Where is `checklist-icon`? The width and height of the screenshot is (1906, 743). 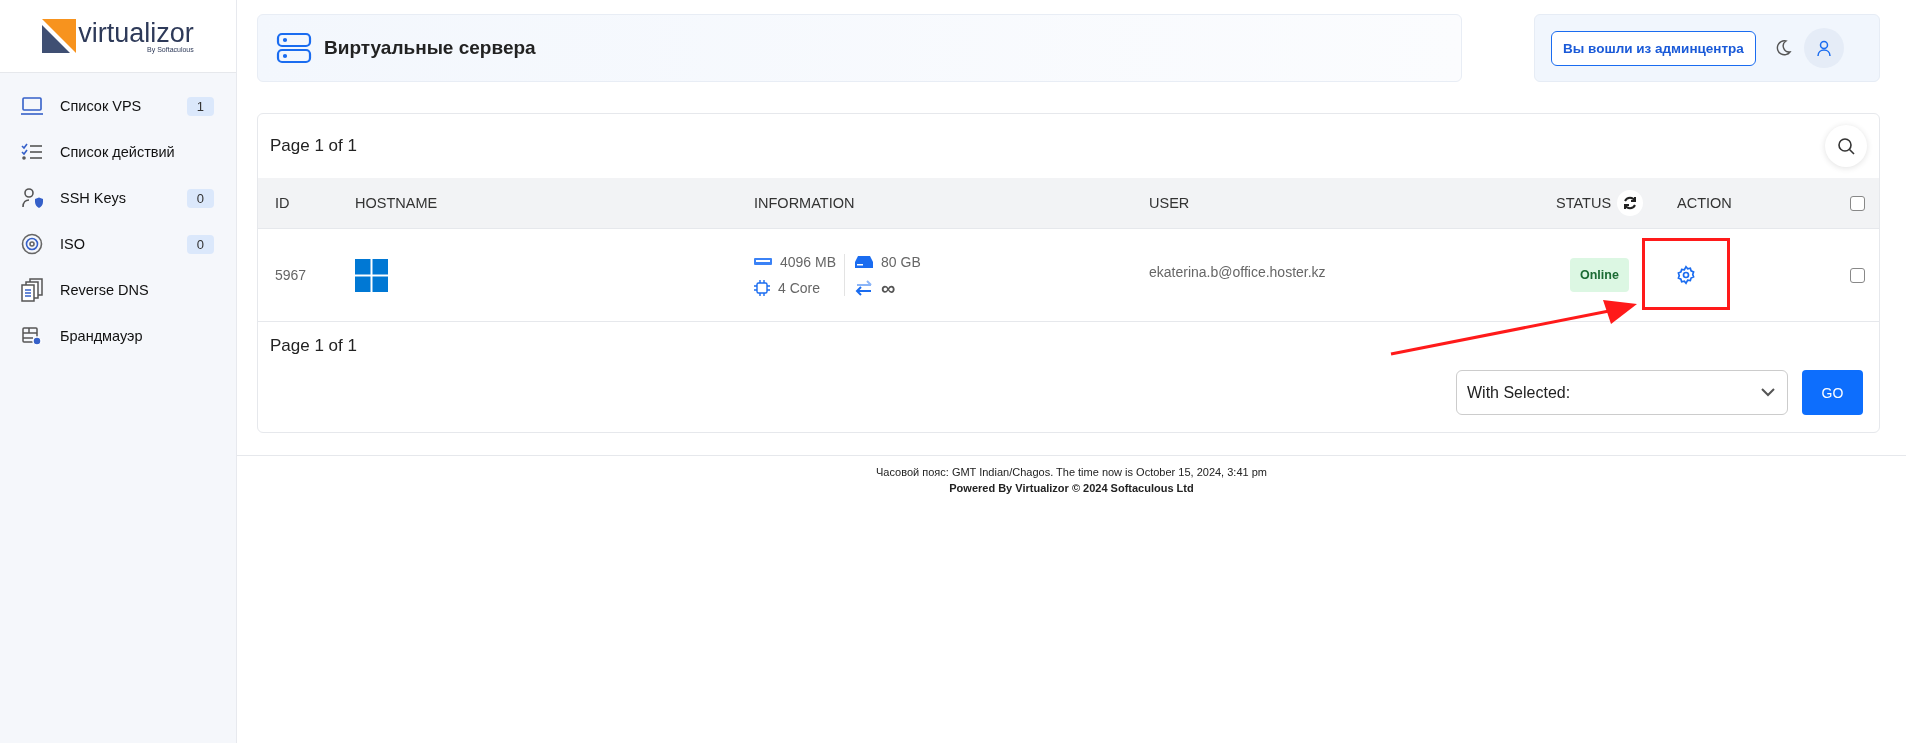 checklist-icon is located at coordinates (32, 152).